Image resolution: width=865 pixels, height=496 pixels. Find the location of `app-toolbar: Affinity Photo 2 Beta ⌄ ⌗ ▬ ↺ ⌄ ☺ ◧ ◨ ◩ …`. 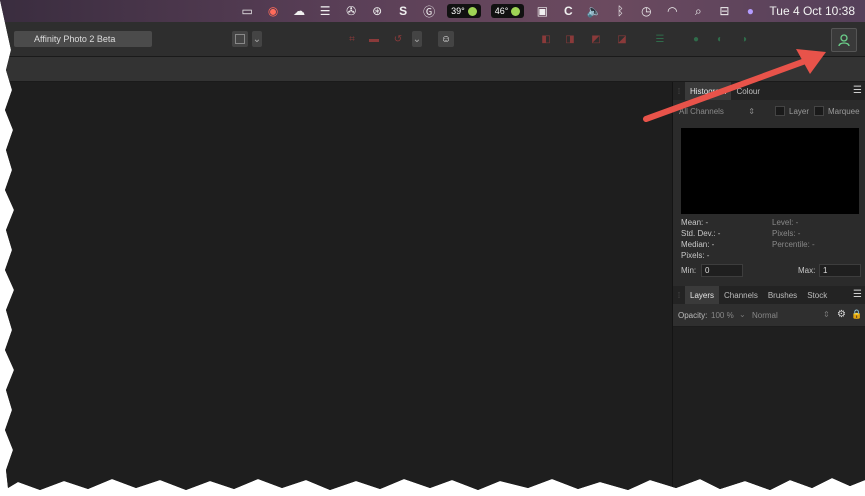

app-toolbar: Affinity Photo 2 Beta ⌄ ⌗ ▬ ↺ ⌄ ☺ ◧ ◨ ◩ … is located at coordinates (432, 39).